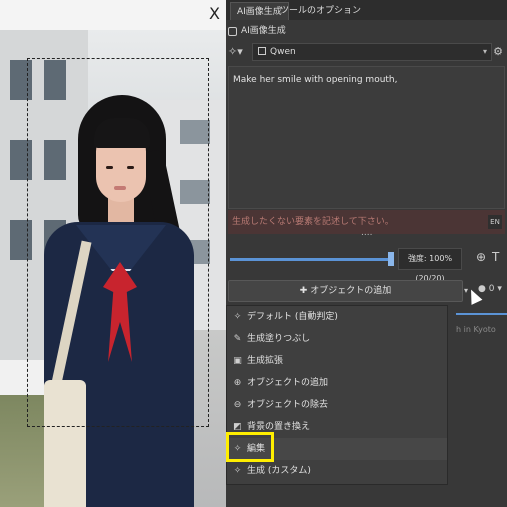 This screenshot has width=507, height=507. I want to click on menu-item-generative-fill: ✎ 生成塗りつぶし, so click(337, 339).